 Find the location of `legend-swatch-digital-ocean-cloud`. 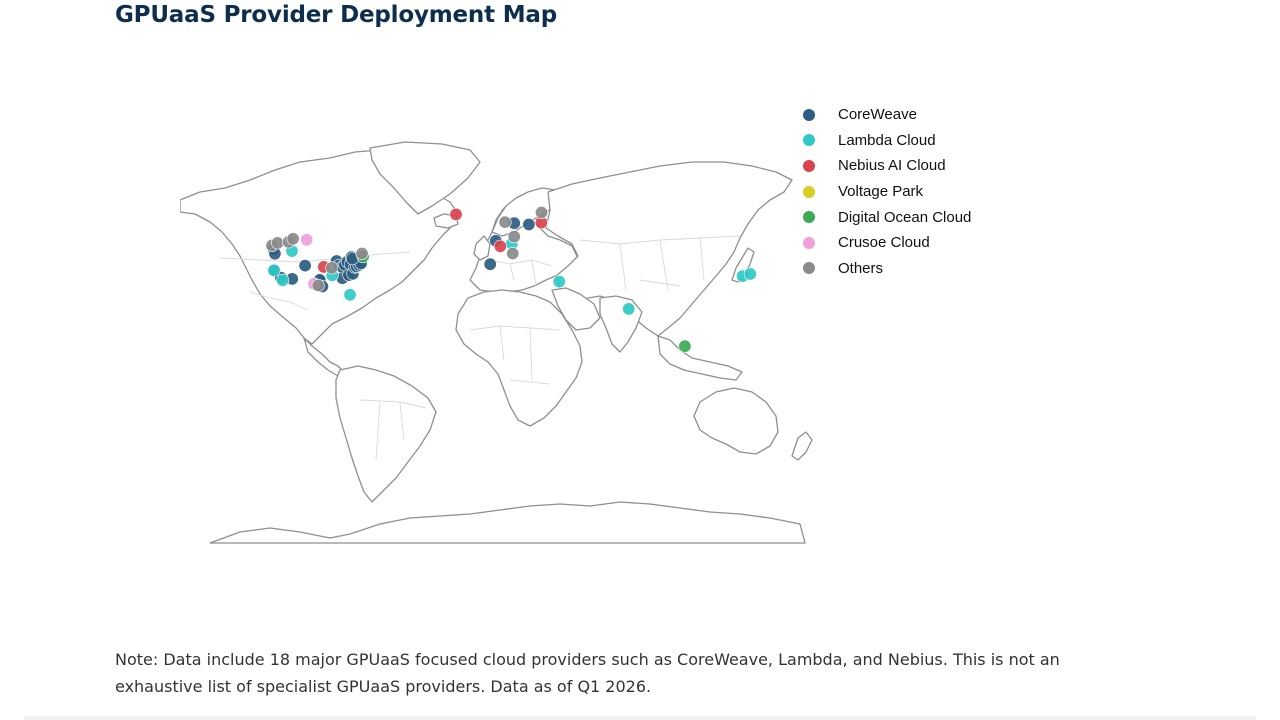

legend-swatch-digital-ocean-cloud is located at coordinates (809, 217).